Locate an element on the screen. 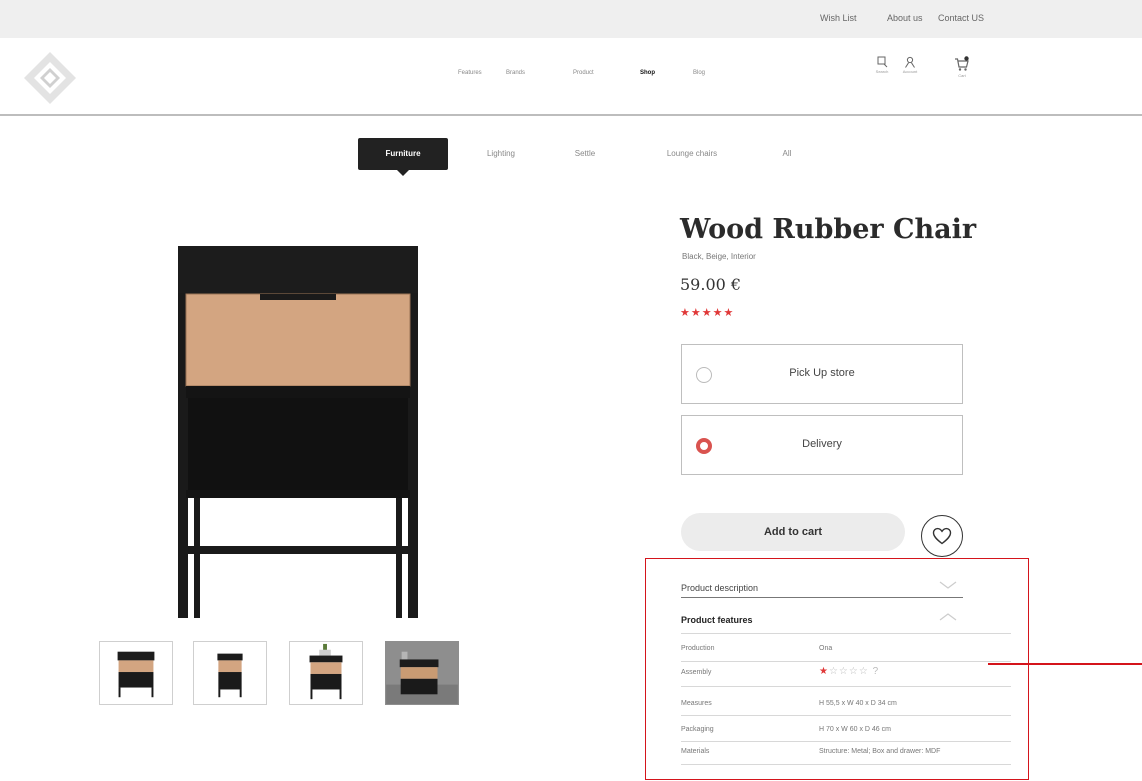  tab-lighting: Lighting is located at coordinates (501, 154).